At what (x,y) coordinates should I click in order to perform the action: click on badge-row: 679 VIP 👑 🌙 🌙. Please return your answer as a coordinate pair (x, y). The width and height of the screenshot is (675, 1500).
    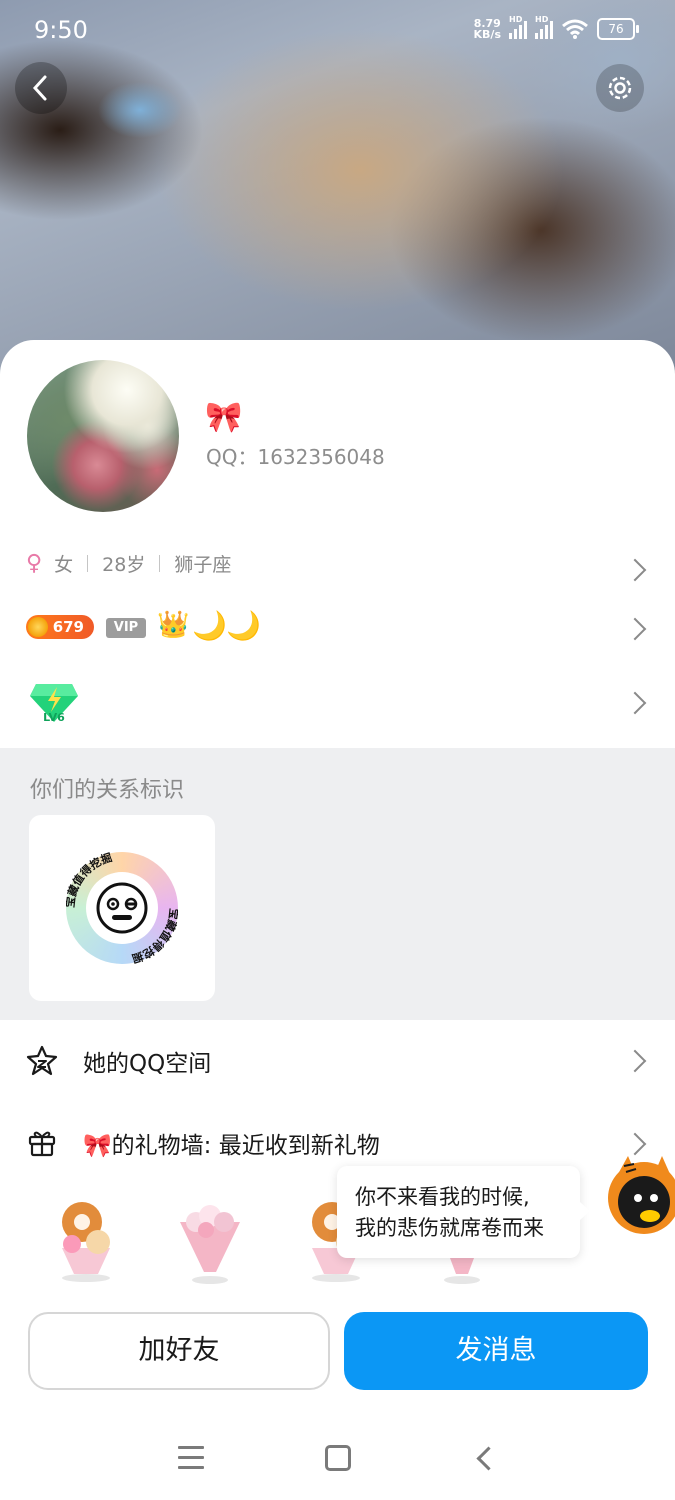
    Looking at the image, I should click on (337, 629).